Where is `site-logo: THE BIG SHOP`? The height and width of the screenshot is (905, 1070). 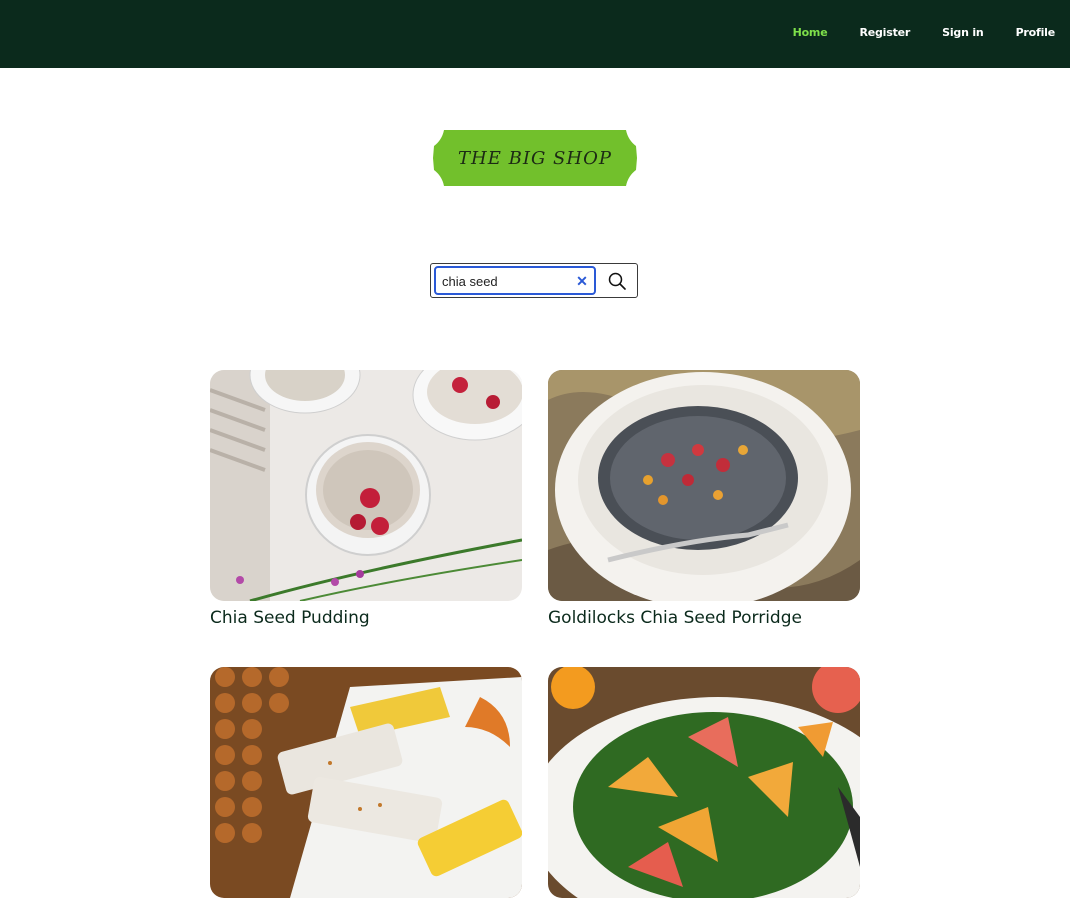 site-logo: THE BIG SHOP is located at coordinates (535, 158).